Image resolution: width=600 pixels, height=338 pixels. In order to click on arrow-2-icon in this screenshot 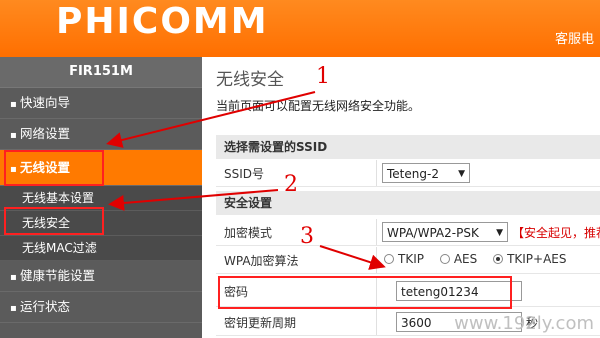, I will do `click(193, 200)`.